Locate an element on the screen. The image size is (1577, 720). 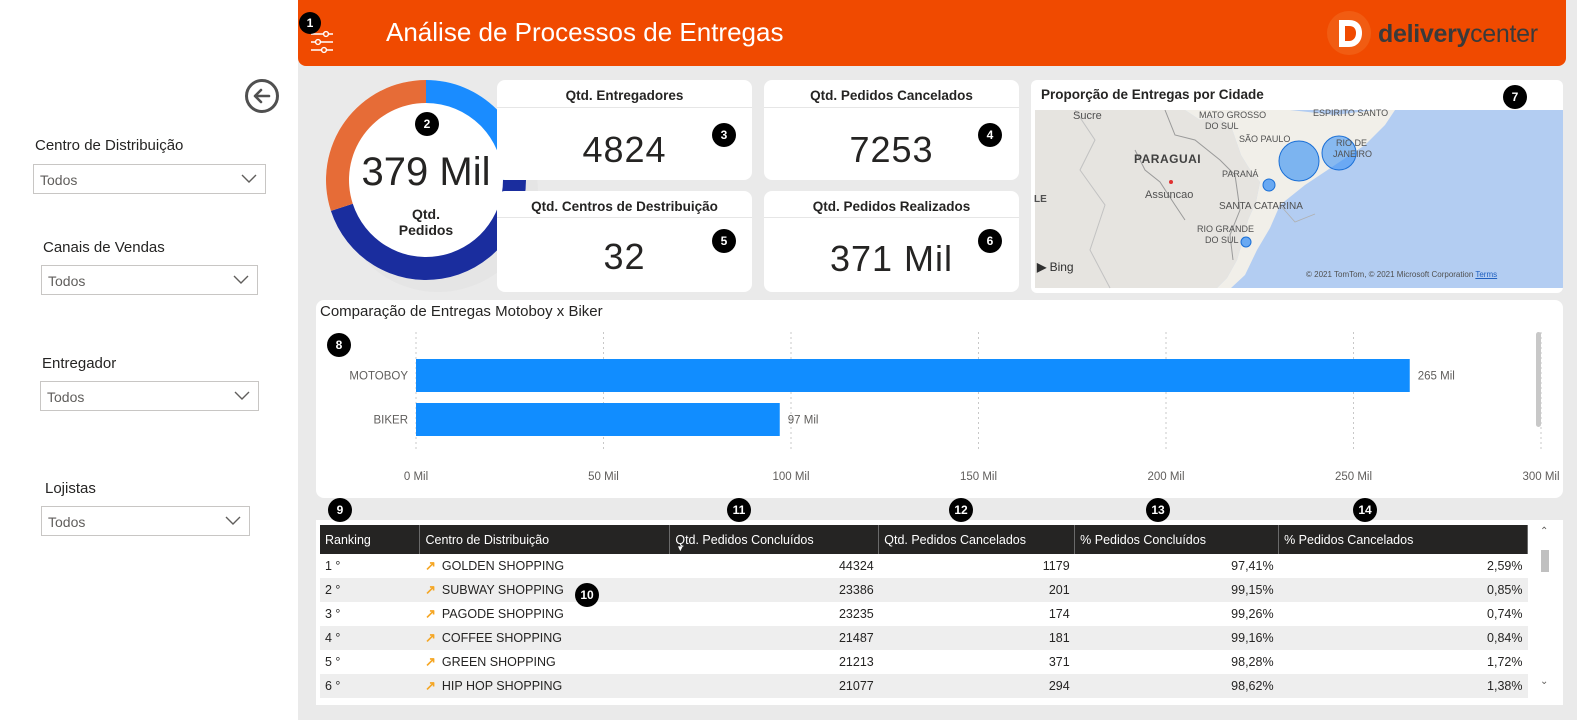
chevron-down-icon is located at coordinates (242, 395).